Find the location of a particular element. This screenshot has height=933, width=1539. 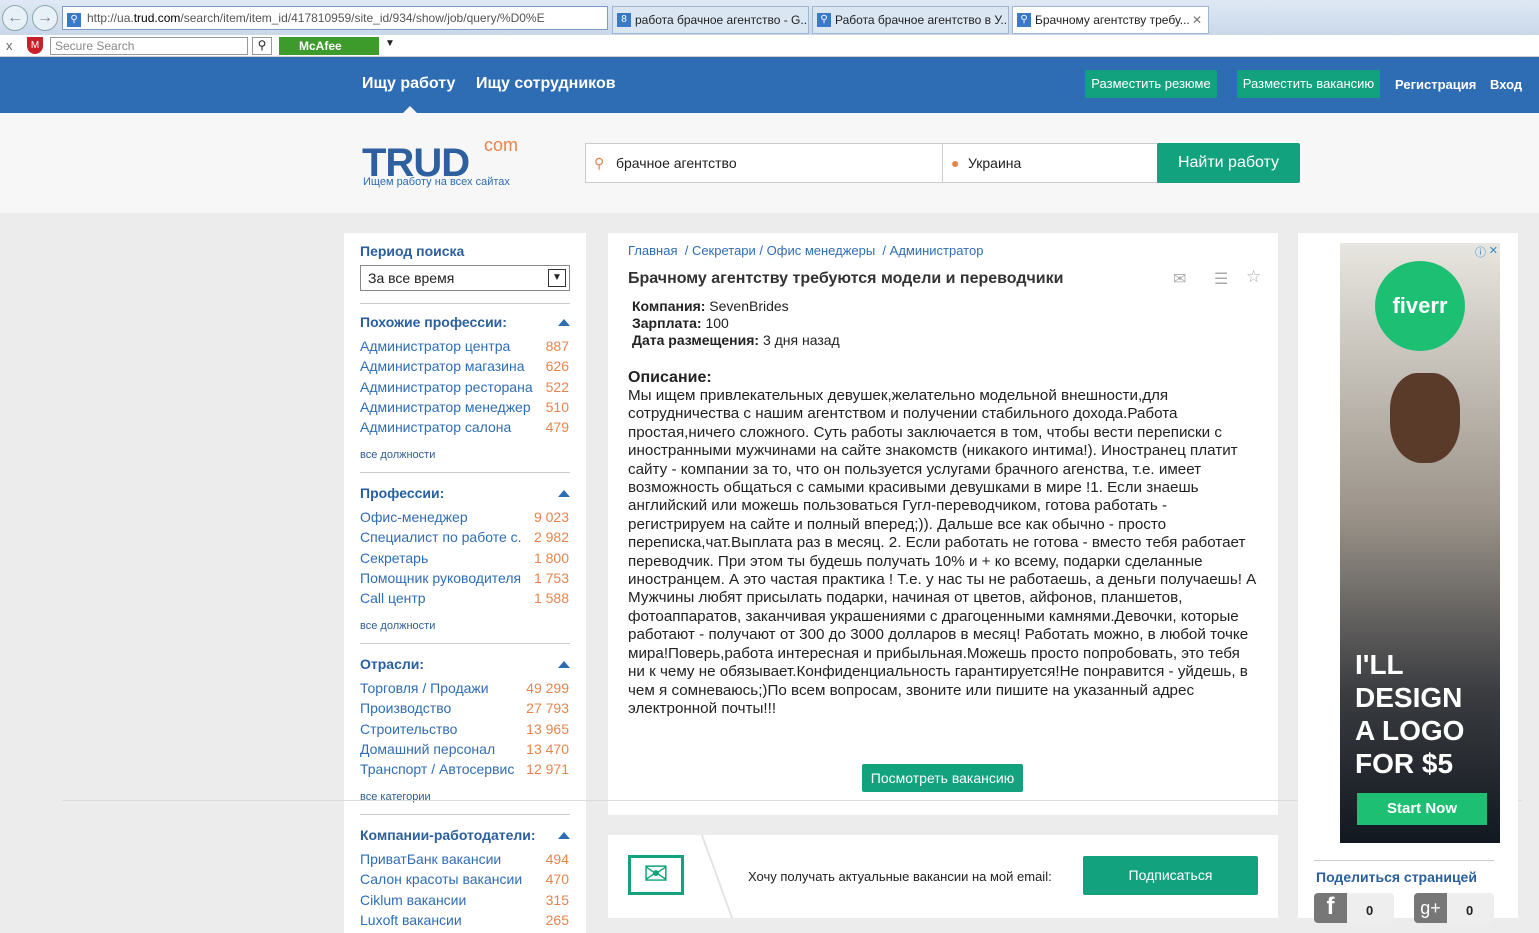

salary-value: 100 is located at coordinates (717, 323).